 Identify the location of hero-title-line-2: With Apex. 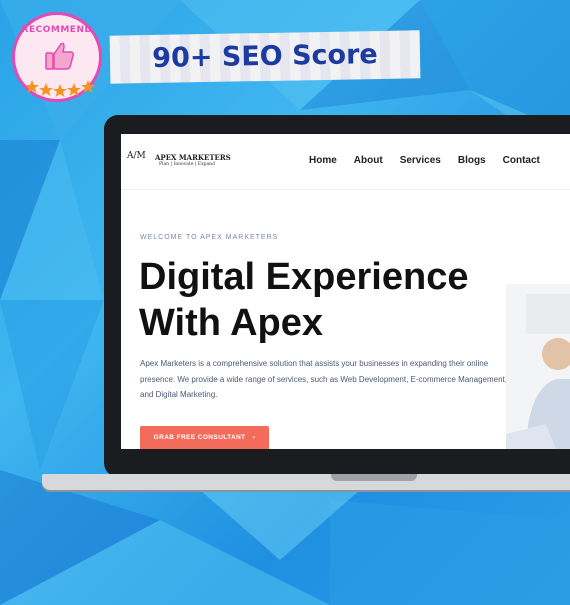
(231, 323).